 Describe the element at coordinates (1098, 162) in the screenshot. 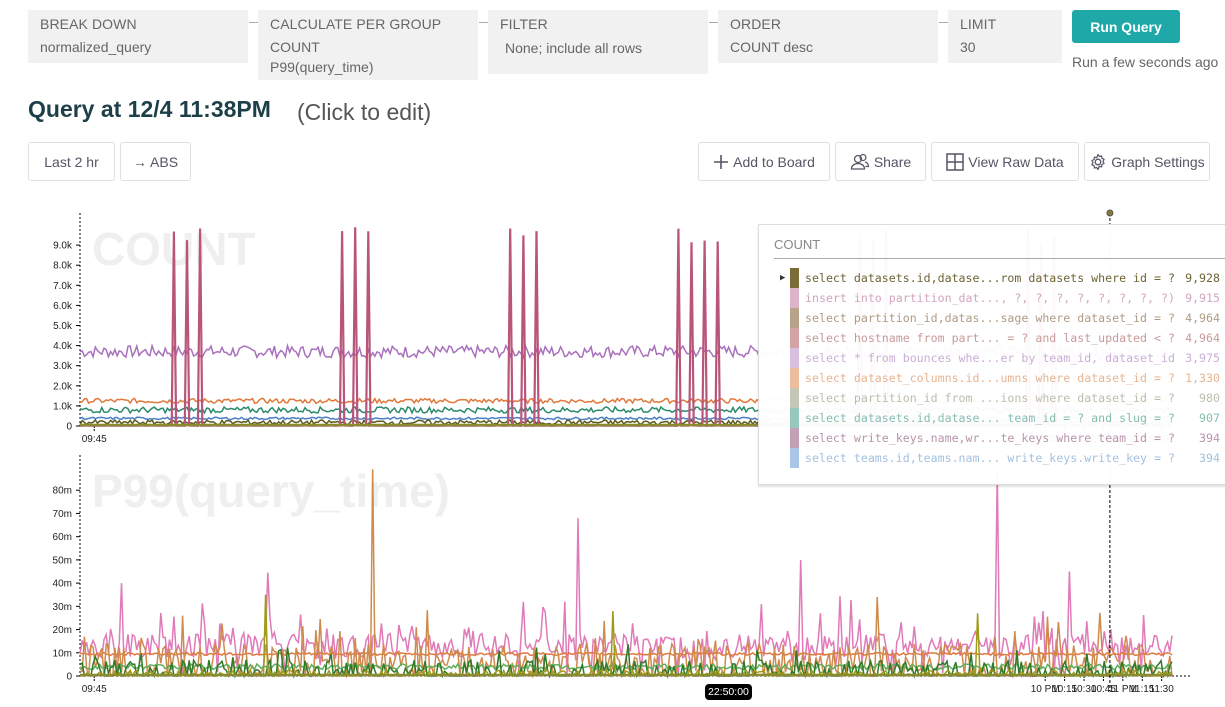

I see `gear-icon` at that location.